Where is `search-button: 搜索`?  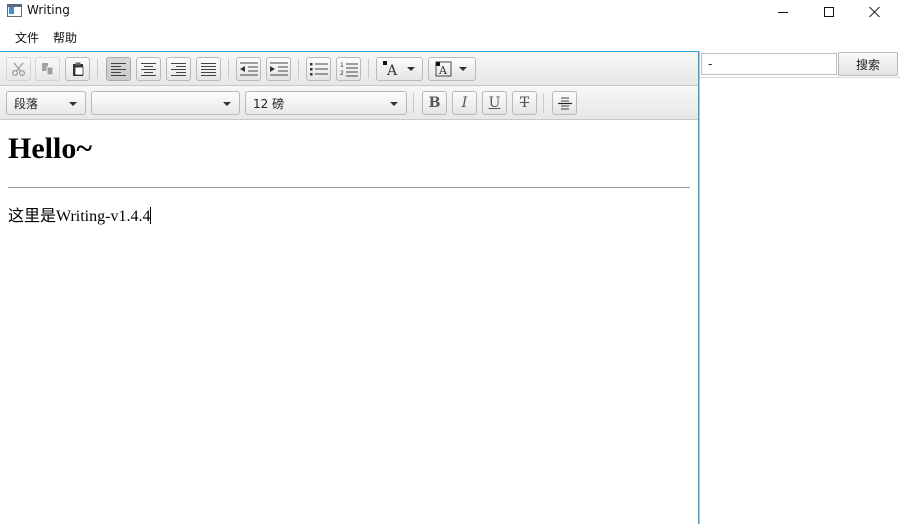 search-button: 搜索 is located at coordinates (868, 64).